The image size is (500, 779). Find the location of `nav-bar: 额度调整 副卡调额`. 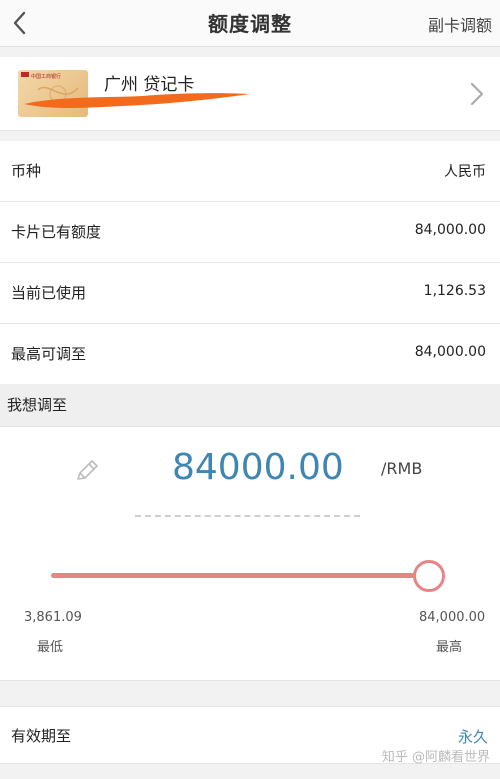

nav-bar: 额度调整 副卡调额 is located at coordinates (250, 23).